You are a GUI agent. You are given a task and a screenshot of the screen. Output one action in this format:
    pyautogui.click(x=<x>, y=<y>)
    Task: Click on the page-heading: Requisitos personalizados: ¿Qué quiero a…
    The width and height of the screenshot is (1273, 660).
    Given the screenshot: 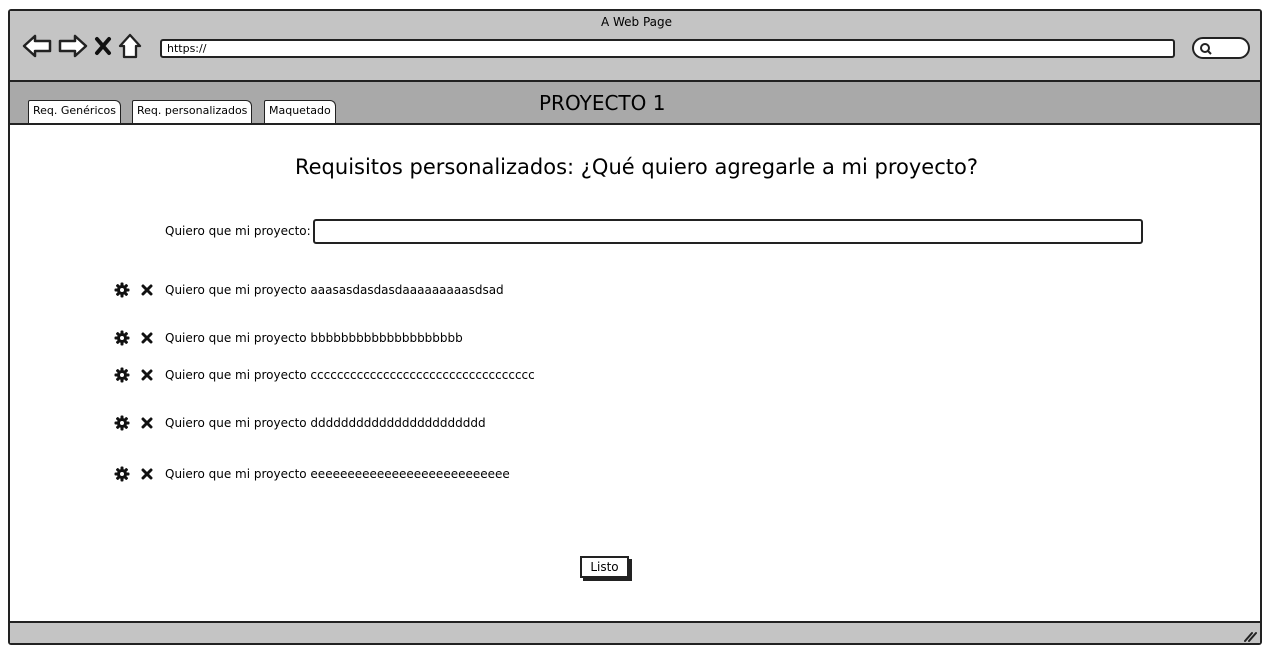 What is the action you would take?
    pyautogui.click(x=636, y=167)
    